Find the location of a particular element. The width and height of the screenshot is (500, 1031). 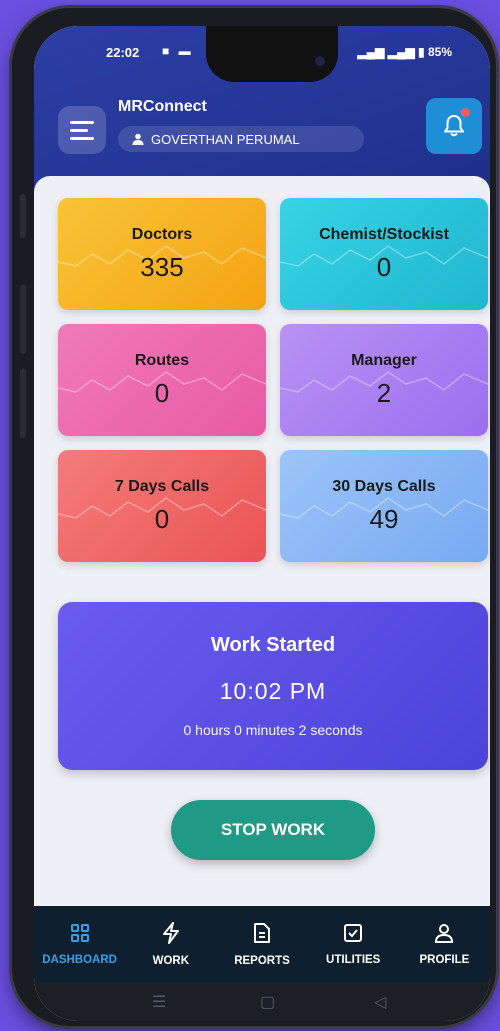

home-icon: ▢ is located at coordinates (267, 1002).